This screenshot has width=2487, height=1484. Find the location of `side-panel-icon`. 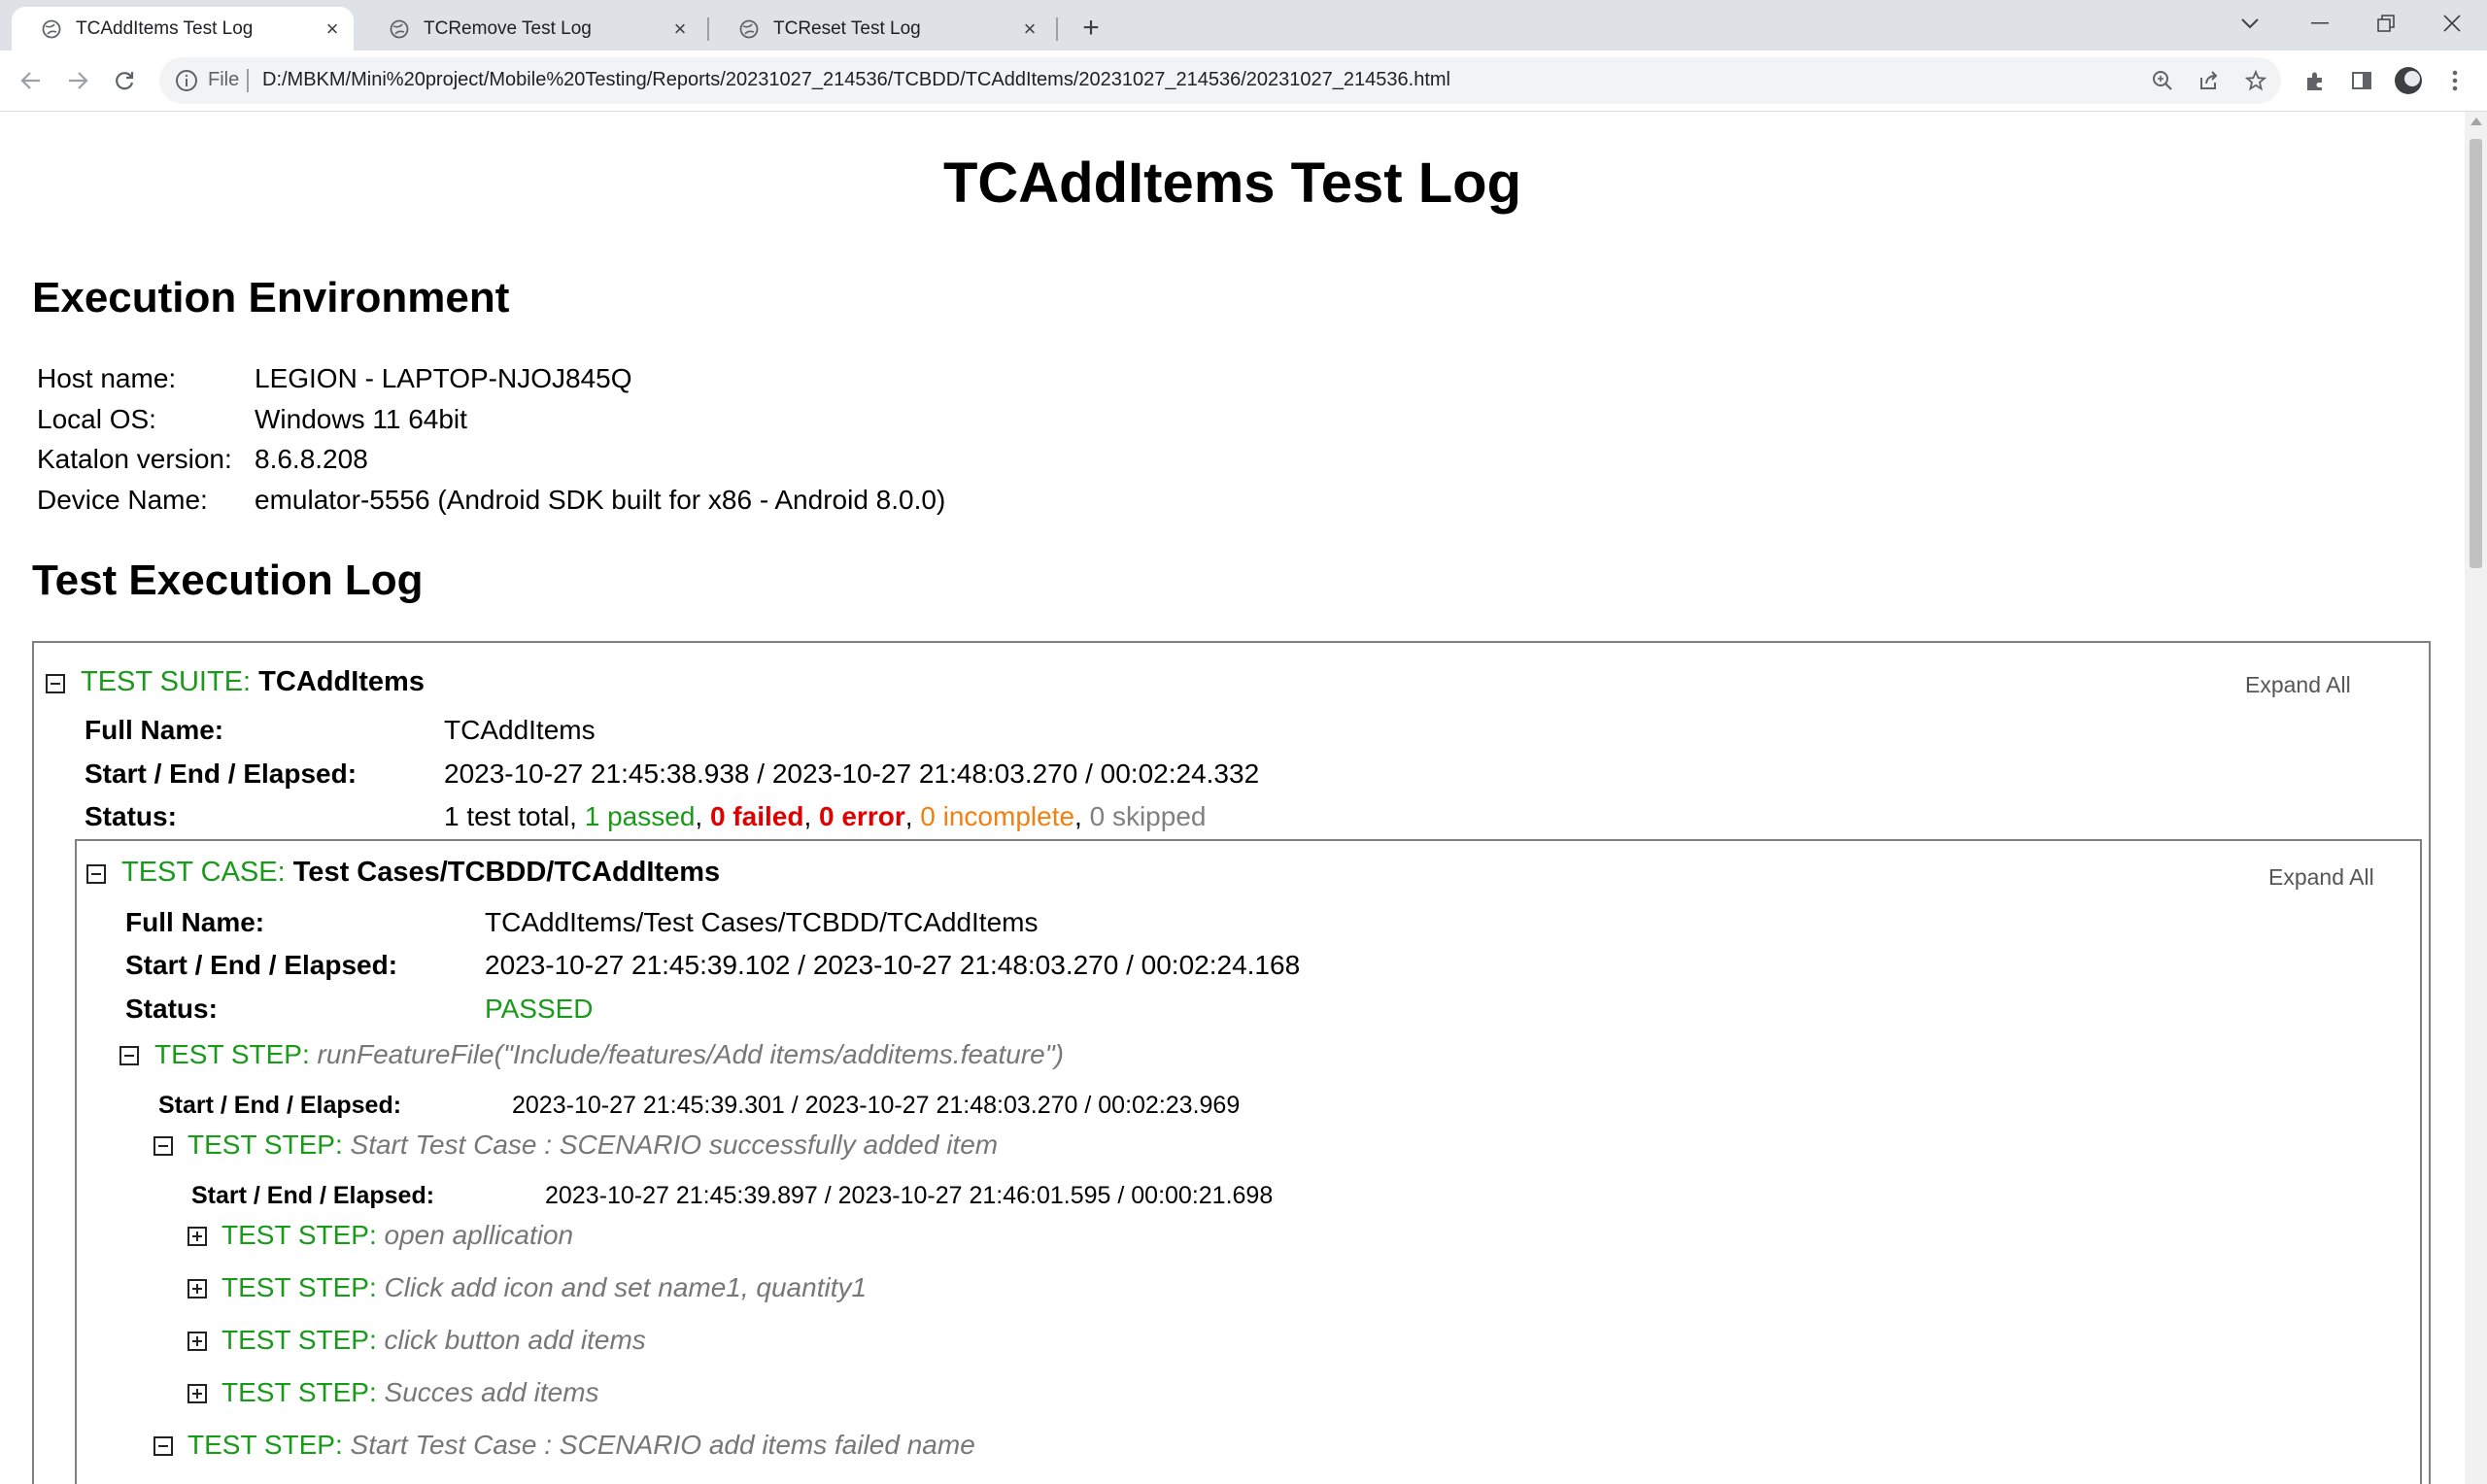

side-panel-icon is located at coordinates (2361, 80).